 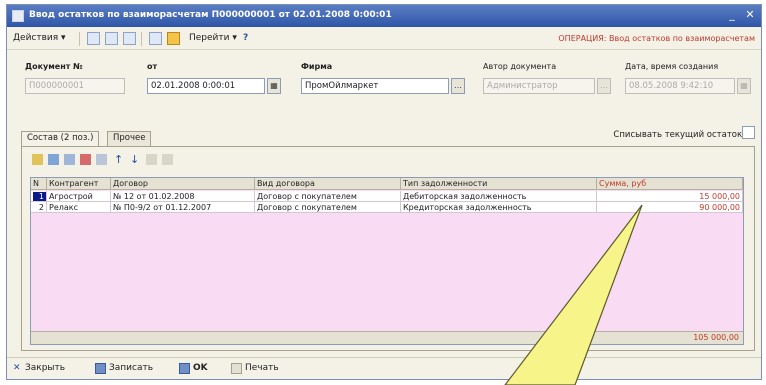 What do you see at coordinates (79, 196) in the screenshot?
I see `row-counterparty: Агрострой` at bounding box center [79, 196].